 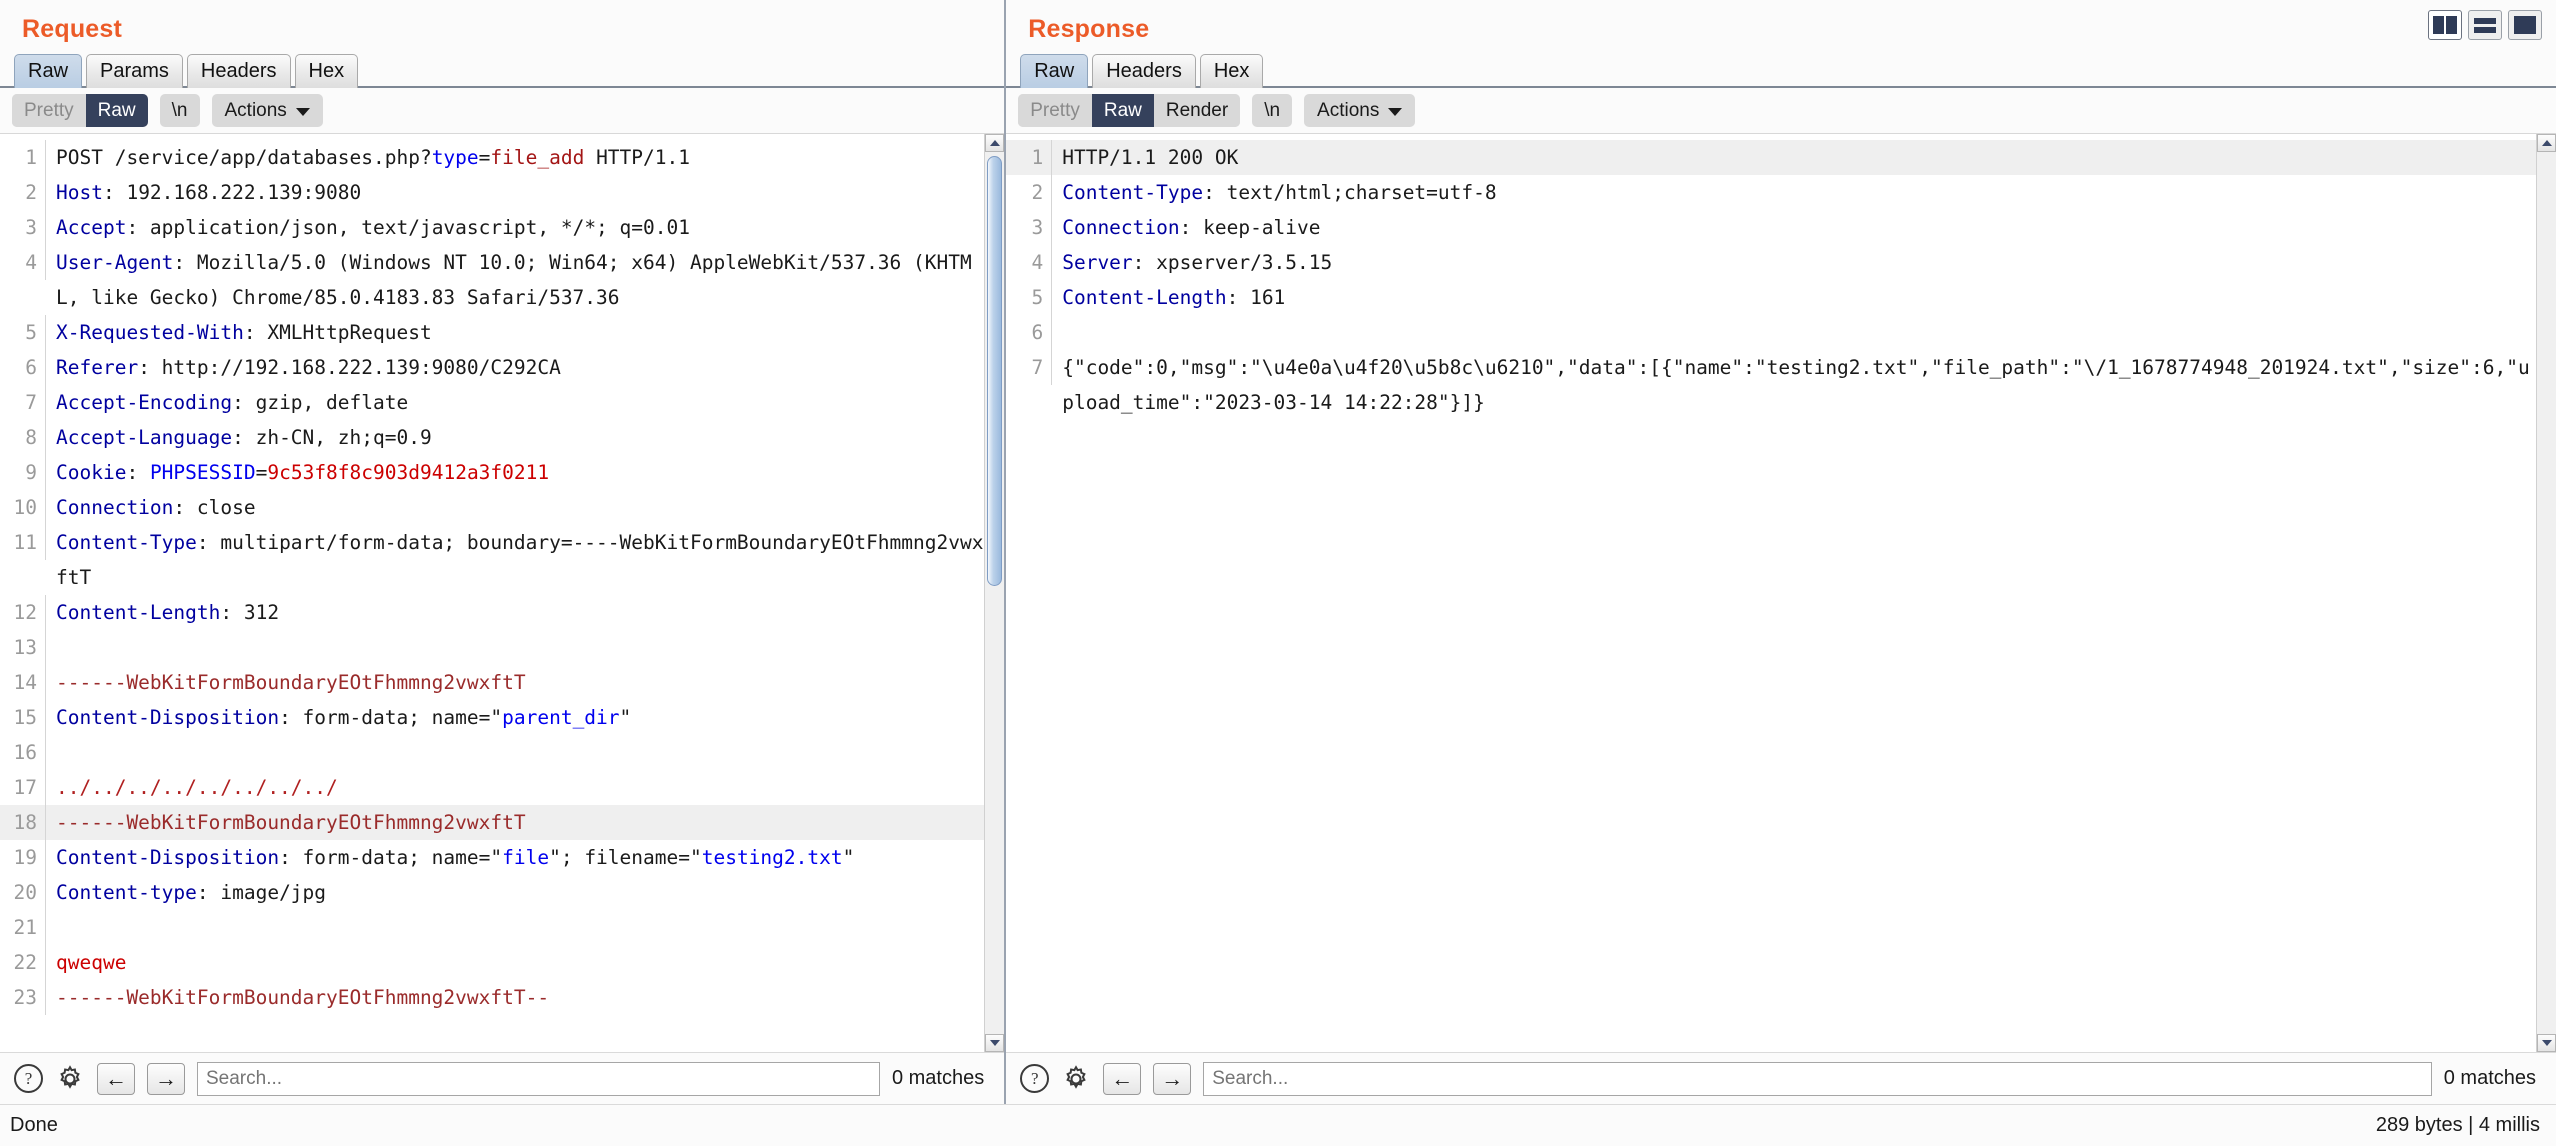 What do you see at coordinates (255, 110) in the screenshot?
I see `request-actions-label: Actions` at bounding box center [255, 110].